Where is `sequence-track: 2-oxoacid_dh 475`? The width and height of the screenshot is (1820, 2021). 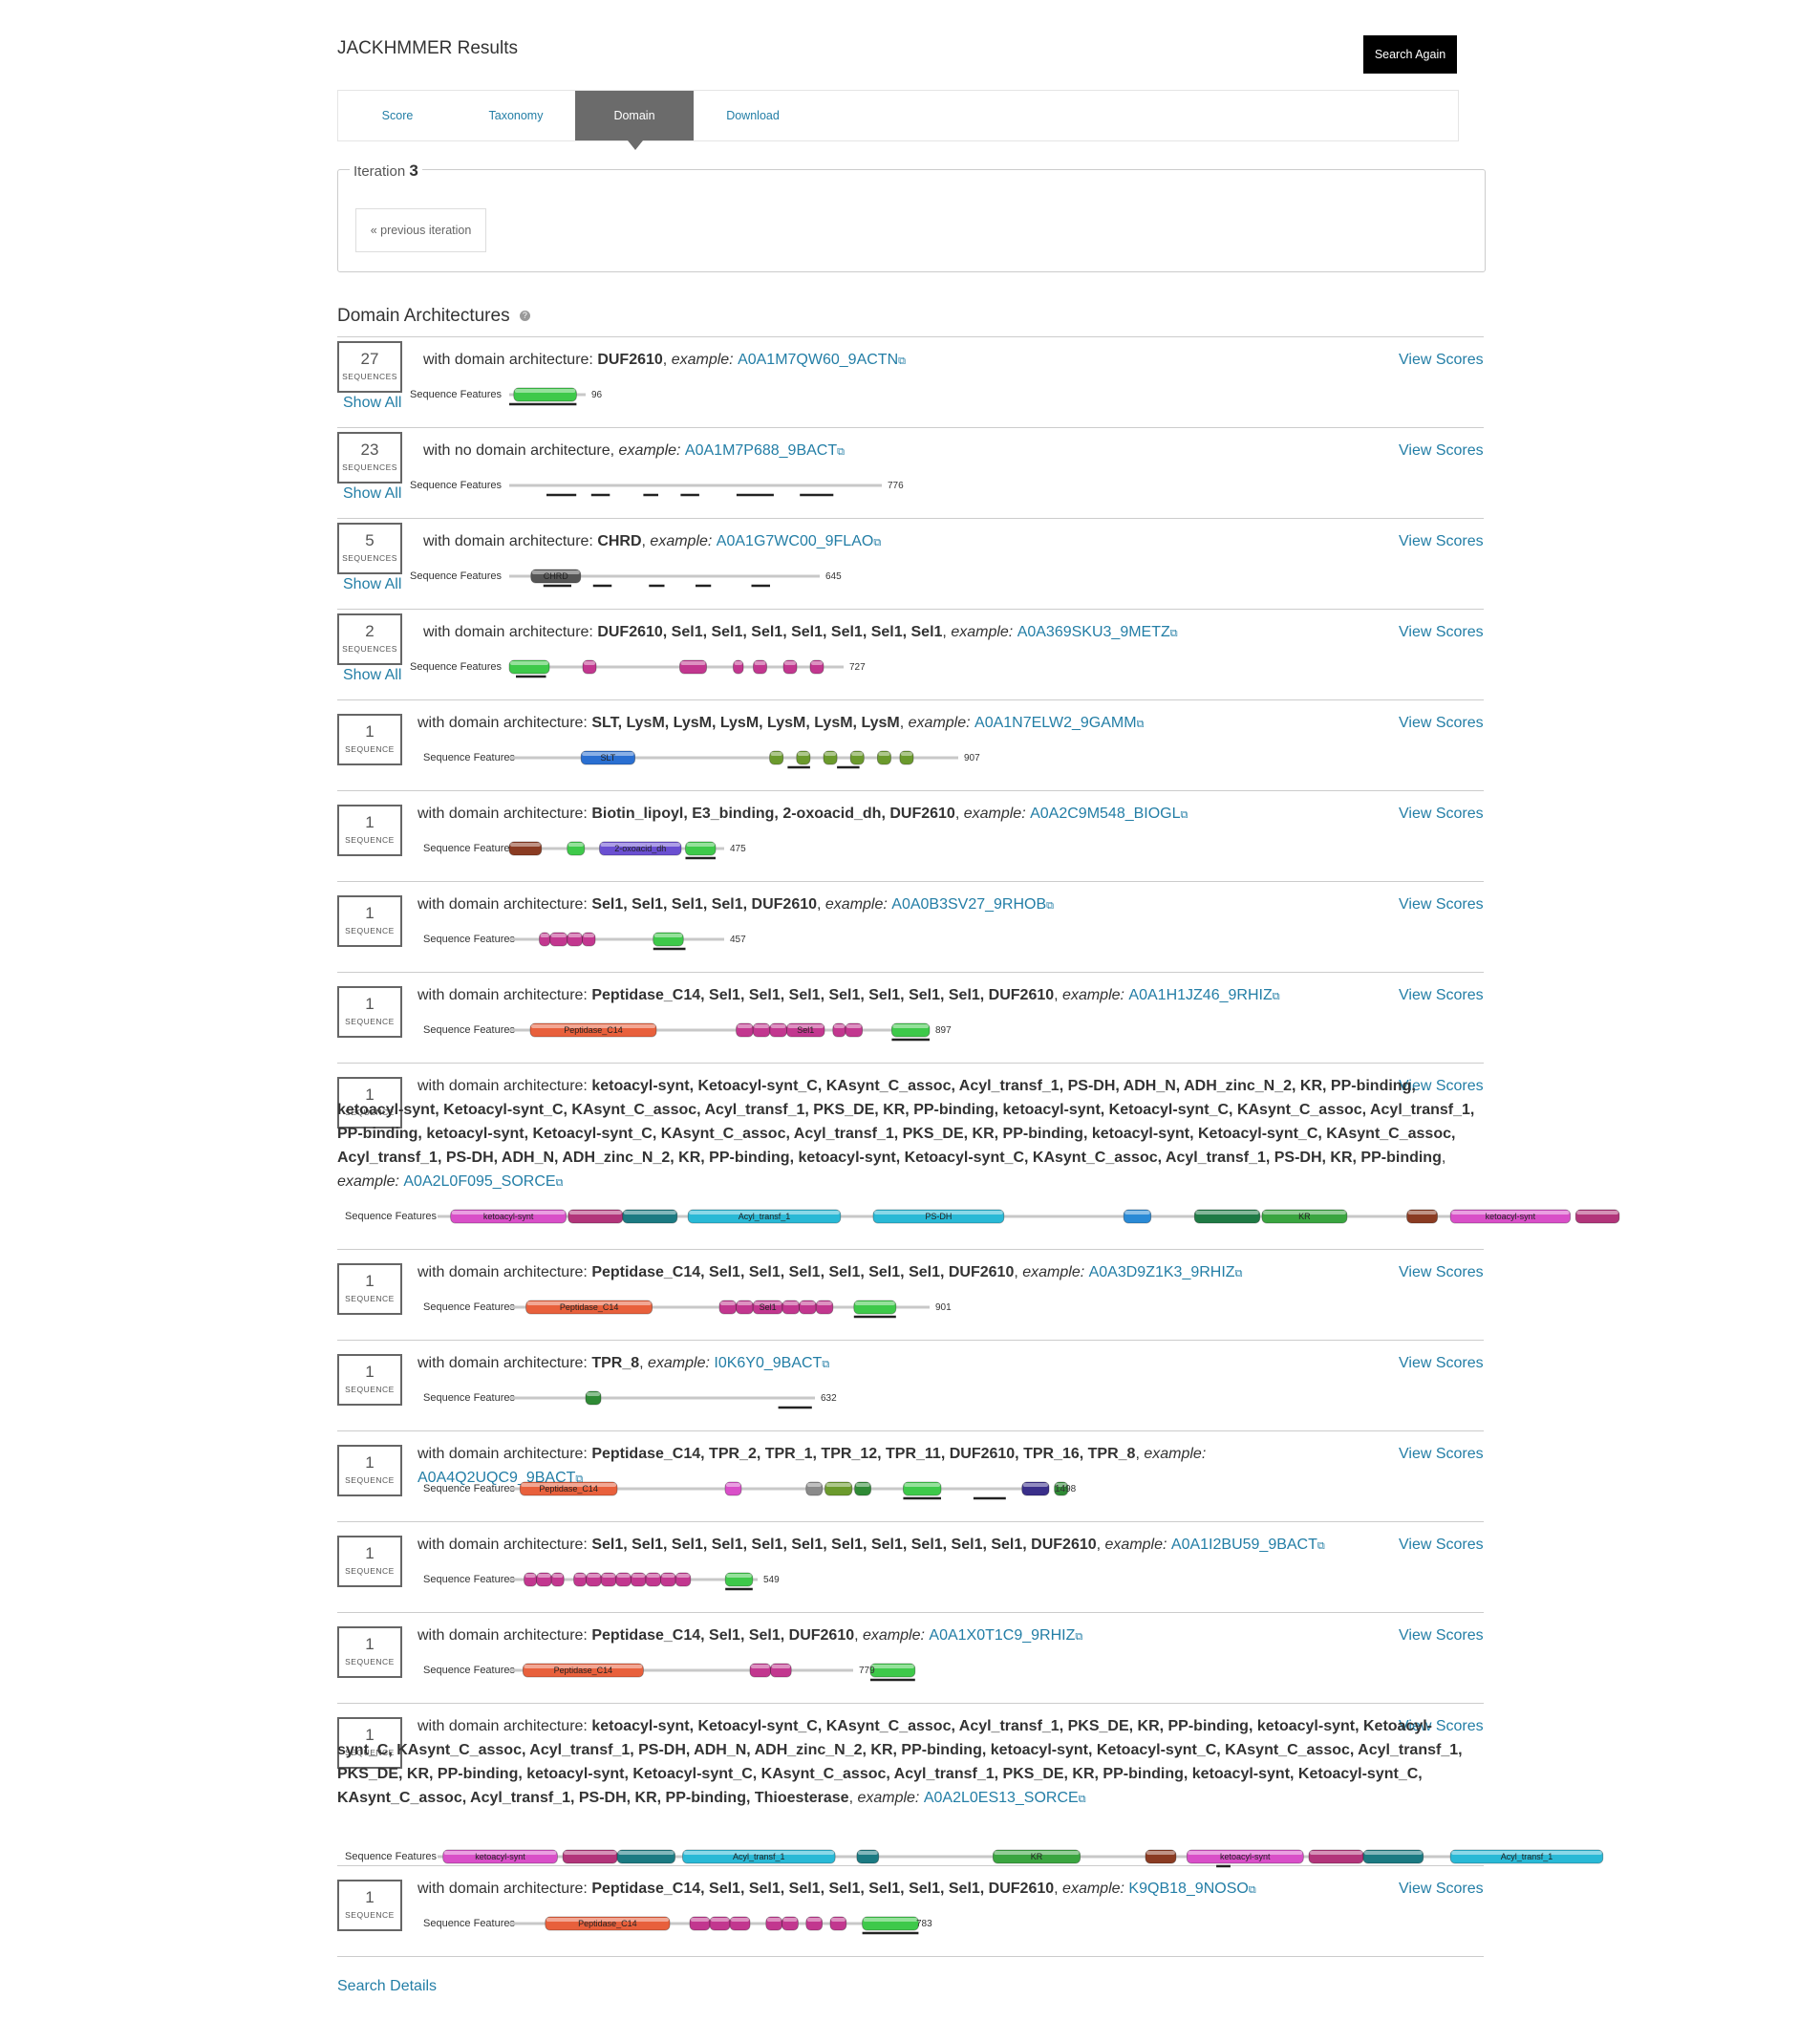 sequence-track: 2-oxoacid_dh 475 is located at coordinates (627, 851).